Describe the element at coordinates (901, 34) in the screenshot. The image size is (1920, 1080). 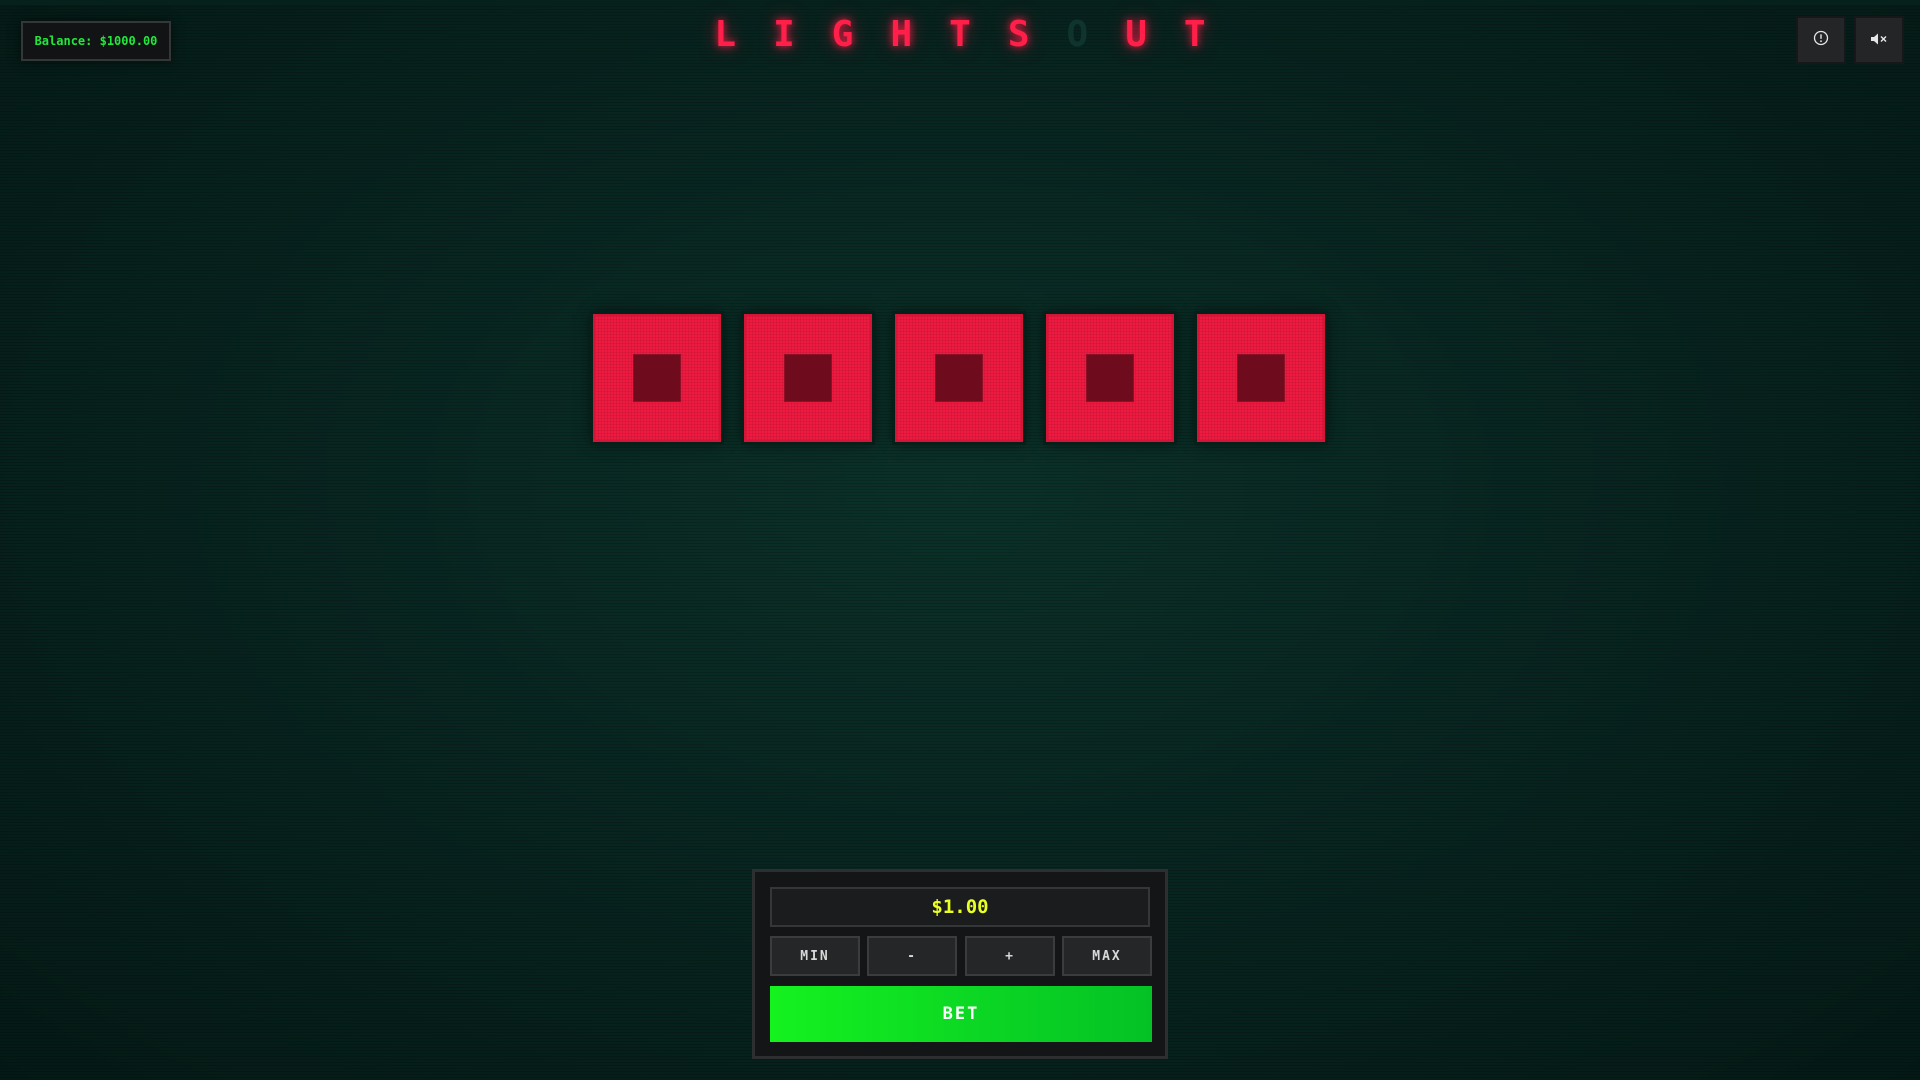
I see `title-letter: H` at that location.